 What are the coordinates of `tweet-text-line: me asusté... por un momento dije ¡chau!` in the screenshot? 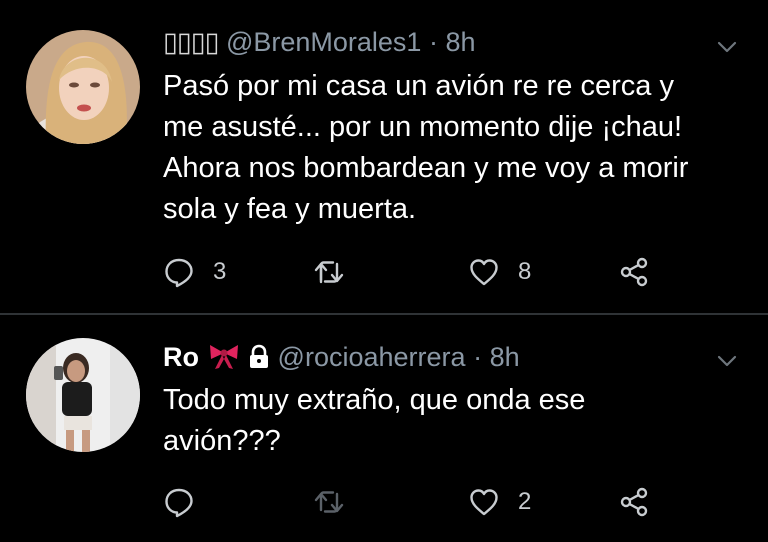 It's located at (423, 127).